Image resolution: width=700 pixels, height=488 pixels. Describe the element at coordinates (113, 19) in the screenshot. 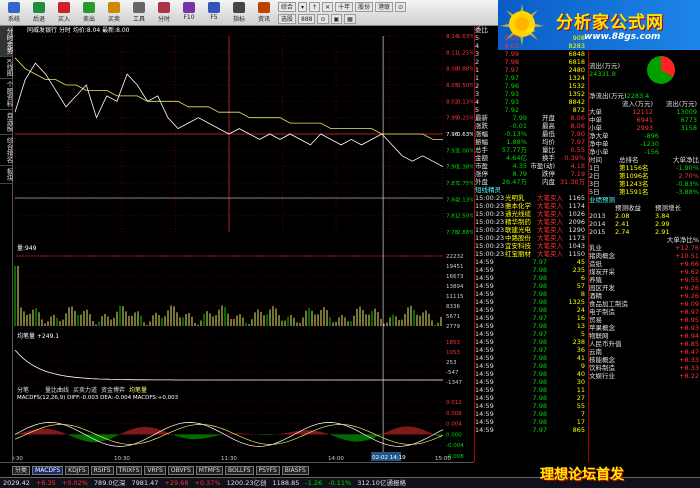

I see `toolbar-button-label: 买卖` at that location.